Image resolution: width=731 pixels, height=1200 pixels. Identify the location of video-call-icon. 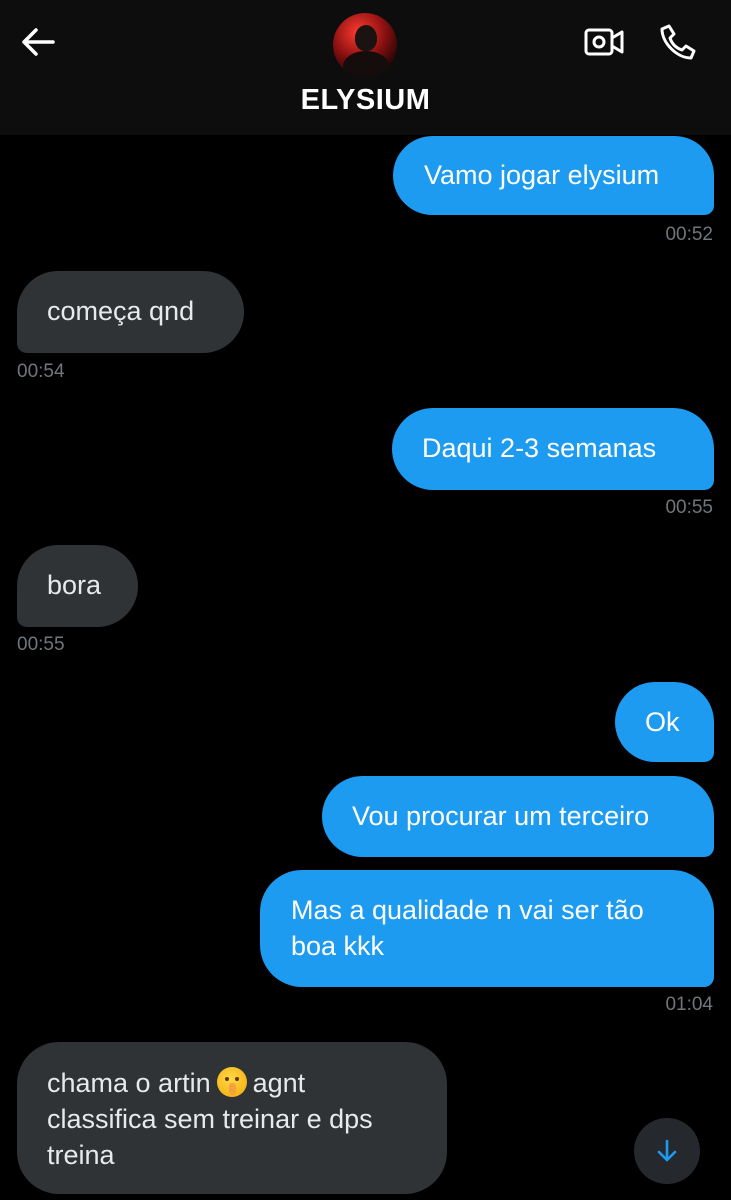
(604, 42).